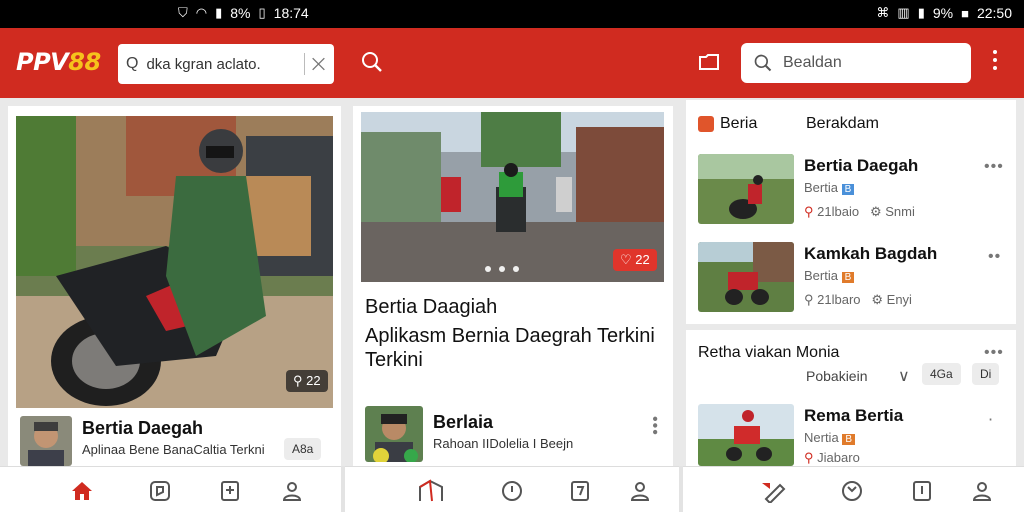  Describe the element at coordinates (430, 491) in the screenshot. I see `news-icon` at that location.